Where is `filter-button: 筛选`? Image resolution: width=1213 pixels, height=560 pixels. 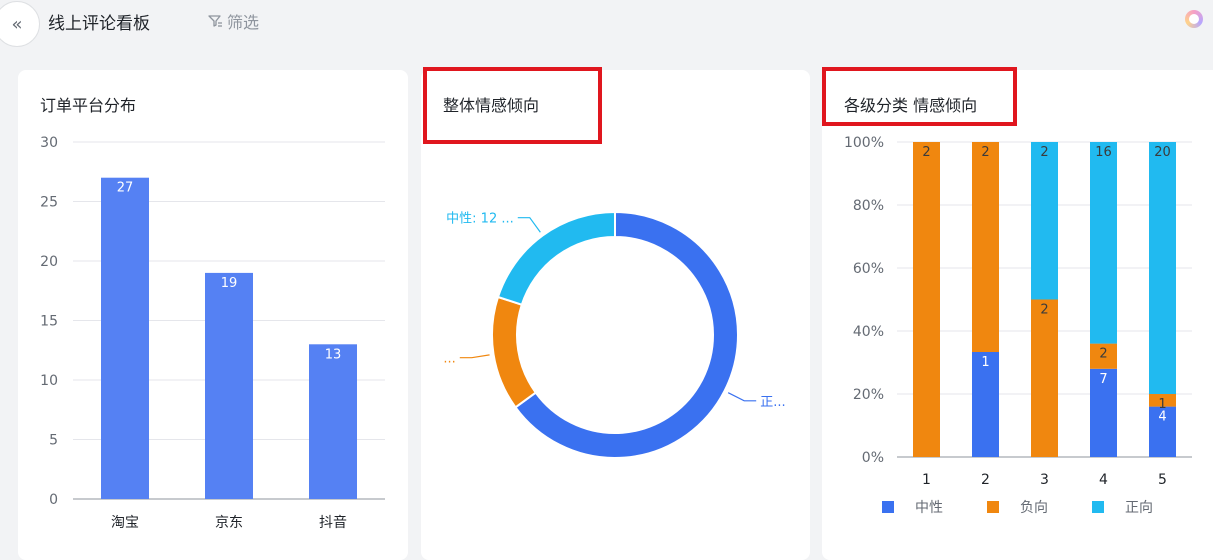 filter-button: 筛选 is located at coordinates (233, 21).